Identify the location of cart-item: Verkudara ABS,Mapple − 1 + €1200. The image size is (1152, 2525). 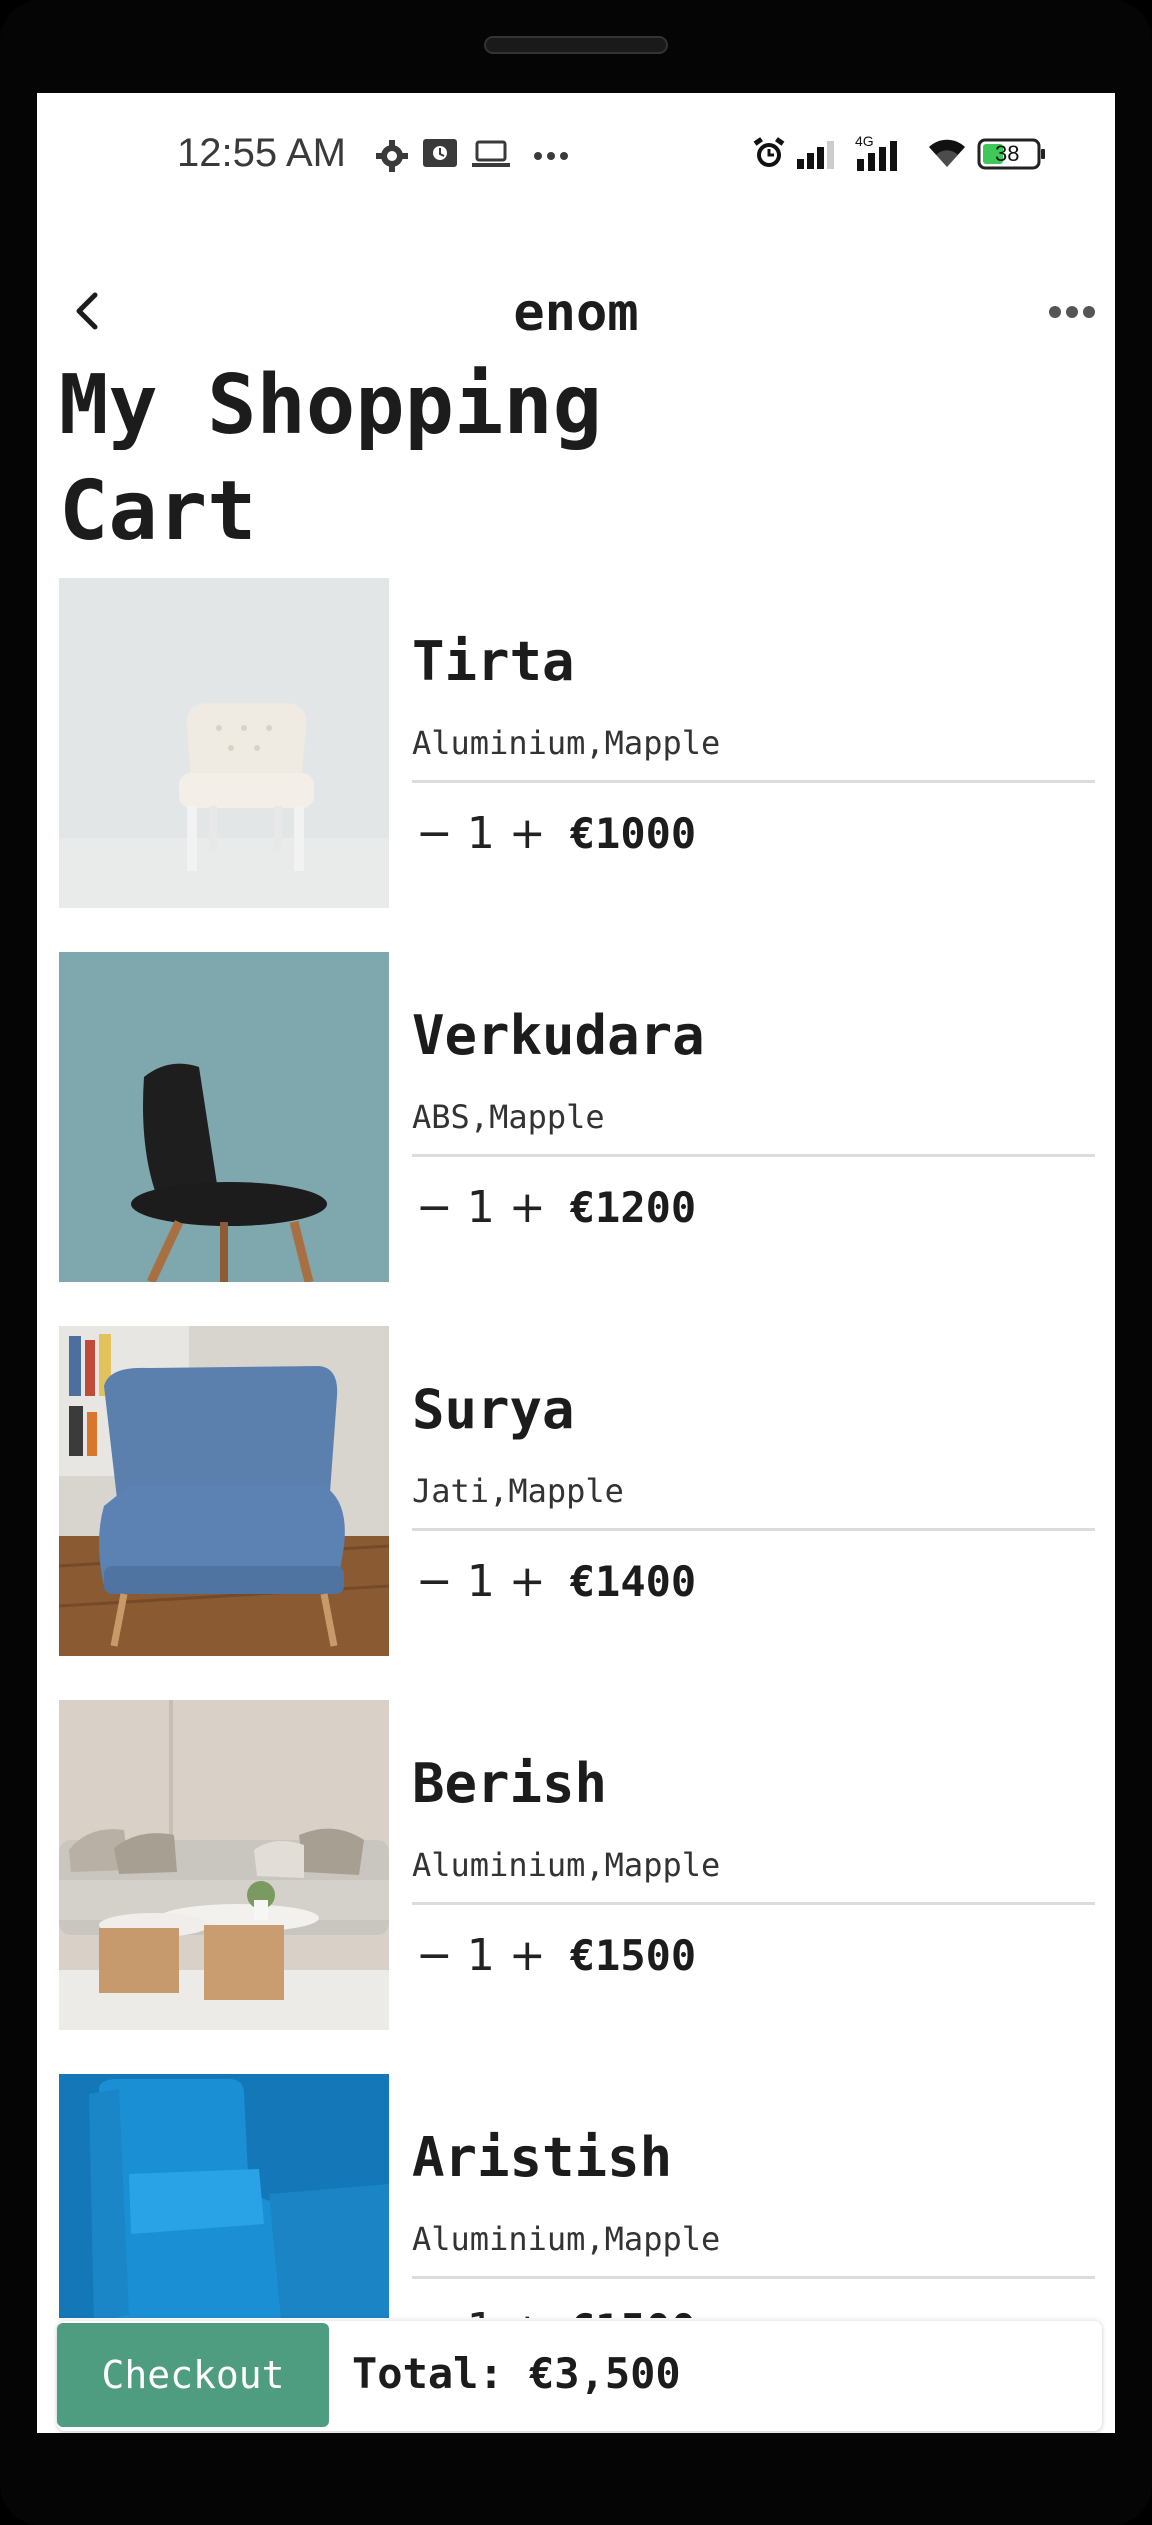
(577, 1117).